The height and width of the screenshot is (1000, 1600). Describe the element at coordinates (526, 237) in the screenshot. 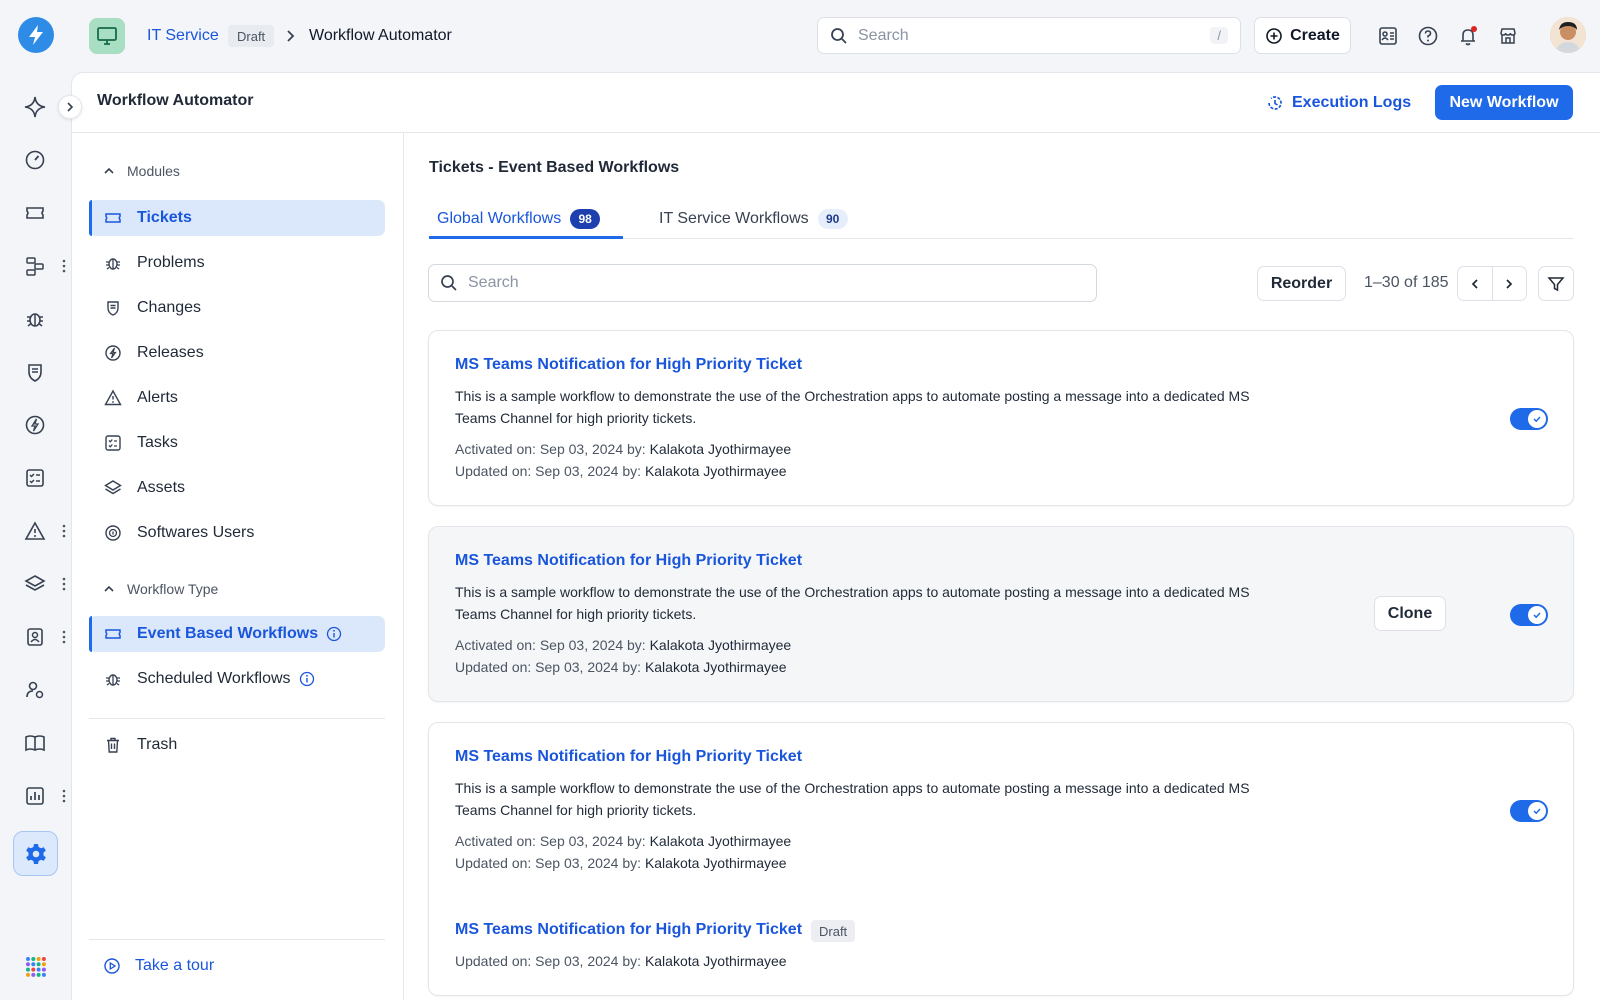

I see `active-tab-indicator` at that location.